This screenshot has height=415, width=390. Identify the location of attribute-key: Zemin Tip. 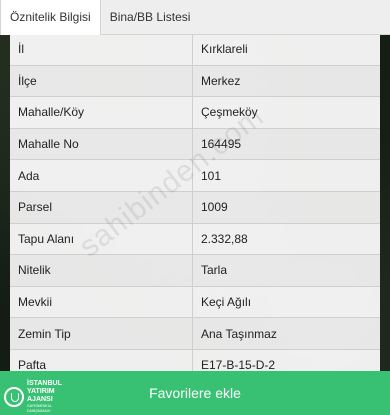
(101, 333).